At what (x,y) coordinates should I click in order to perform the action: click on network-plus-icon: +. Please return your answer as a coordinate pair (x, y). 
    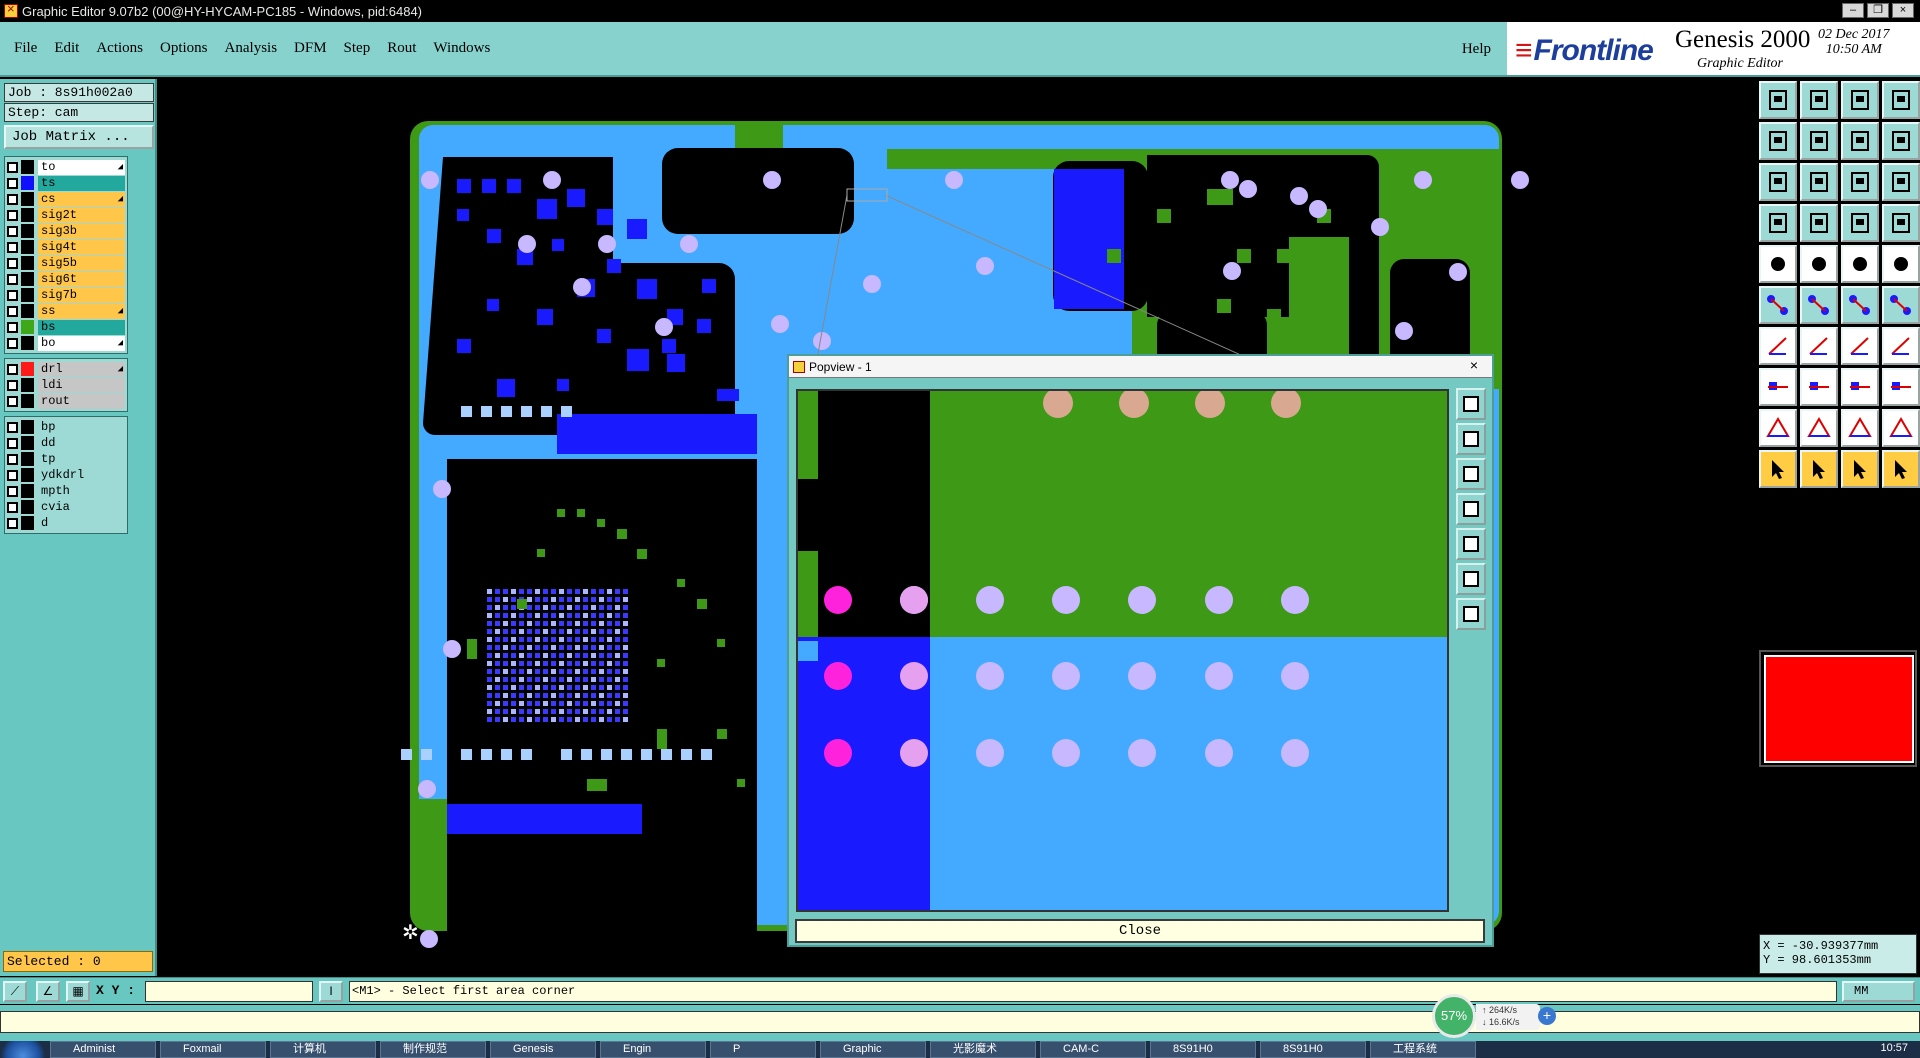
    Looking at the image, I should click on (1547, 1016).